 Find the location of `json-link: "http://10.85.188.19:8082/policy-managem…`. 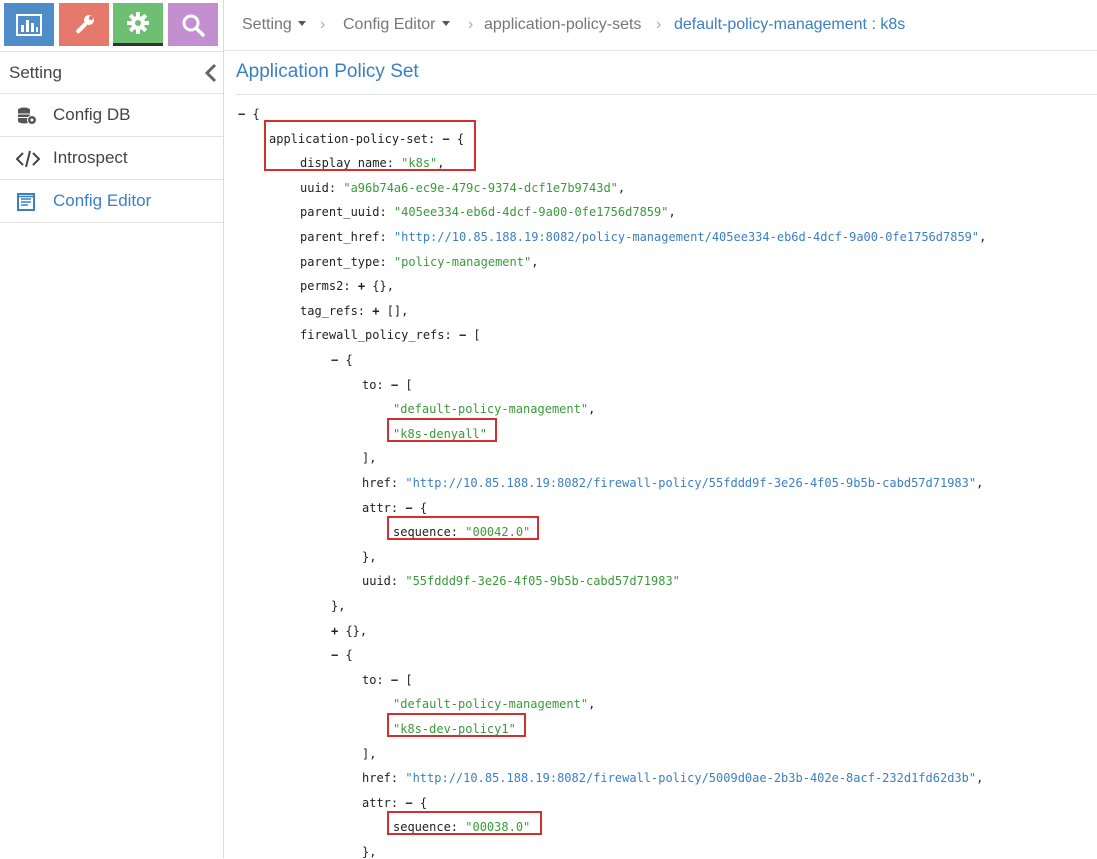

json-link: "http://10.85.188.19:8082/policy-managem… is located at coordinates (686, 237).